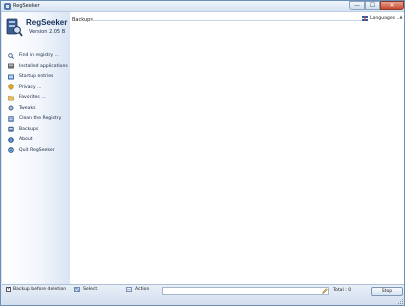  Describe the element at coordinates (39, 139) in the screenshot. I see `sidebar-item-about: About` at that location.